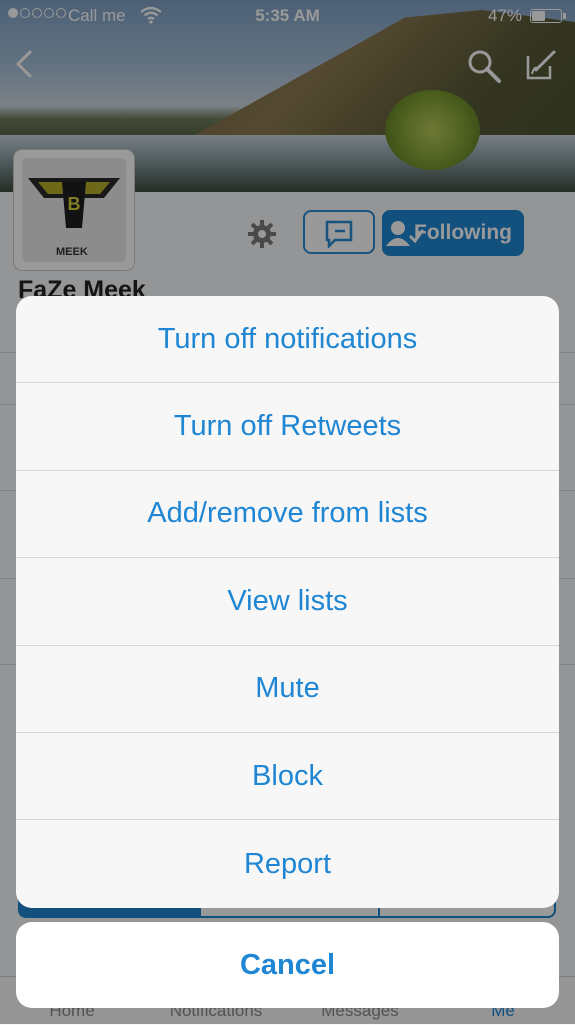 Image resolution: width=575 pixels, height=1025 pixels. Describe the element at coordinates (287, 689) in the screenshot. I see `mute-button: Mute` at that location.